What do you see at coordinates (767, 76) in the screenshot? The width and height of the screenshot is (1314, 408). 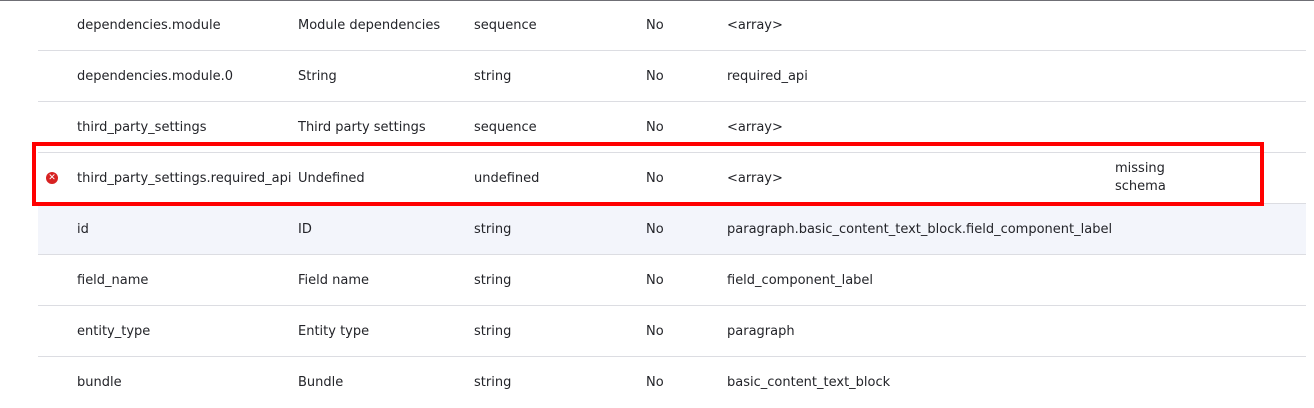 I see `row-value: required_api` at bounding box center [767, 76].